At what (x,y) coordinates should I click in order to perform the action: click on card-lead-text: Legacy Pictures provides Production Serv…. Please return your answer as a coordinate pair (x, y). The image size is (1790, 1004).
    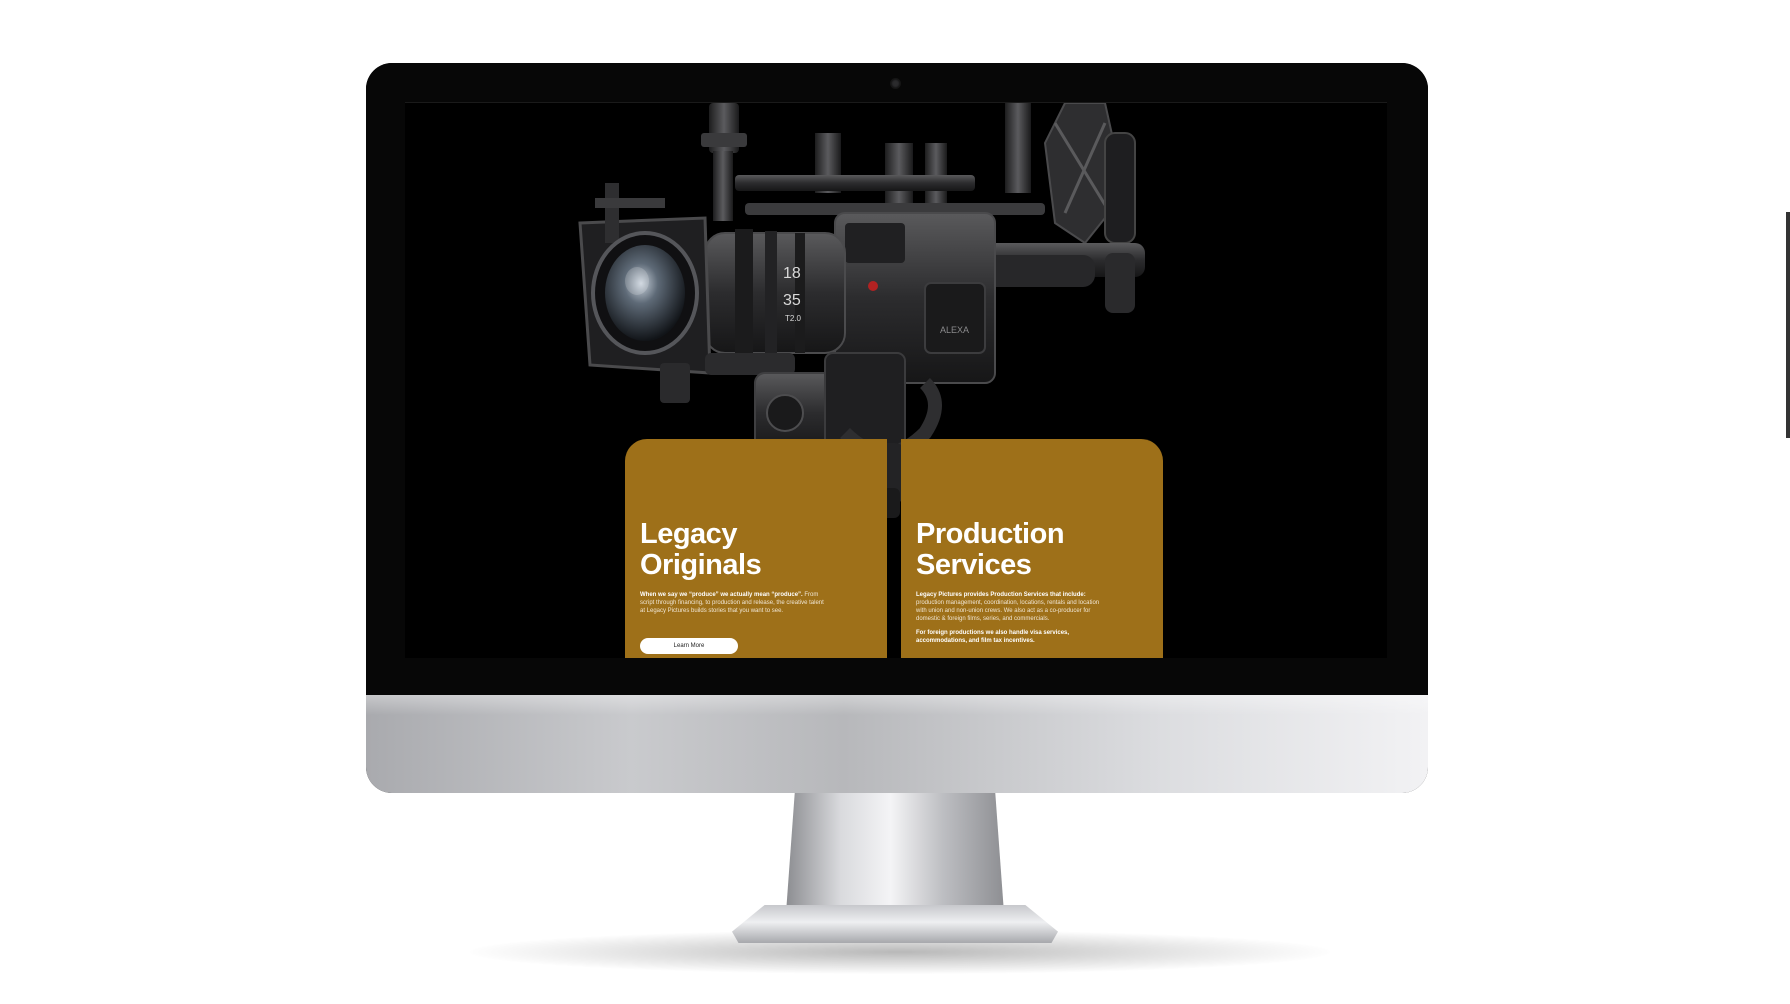
    Looking at the image, I should click on (1001, 595).